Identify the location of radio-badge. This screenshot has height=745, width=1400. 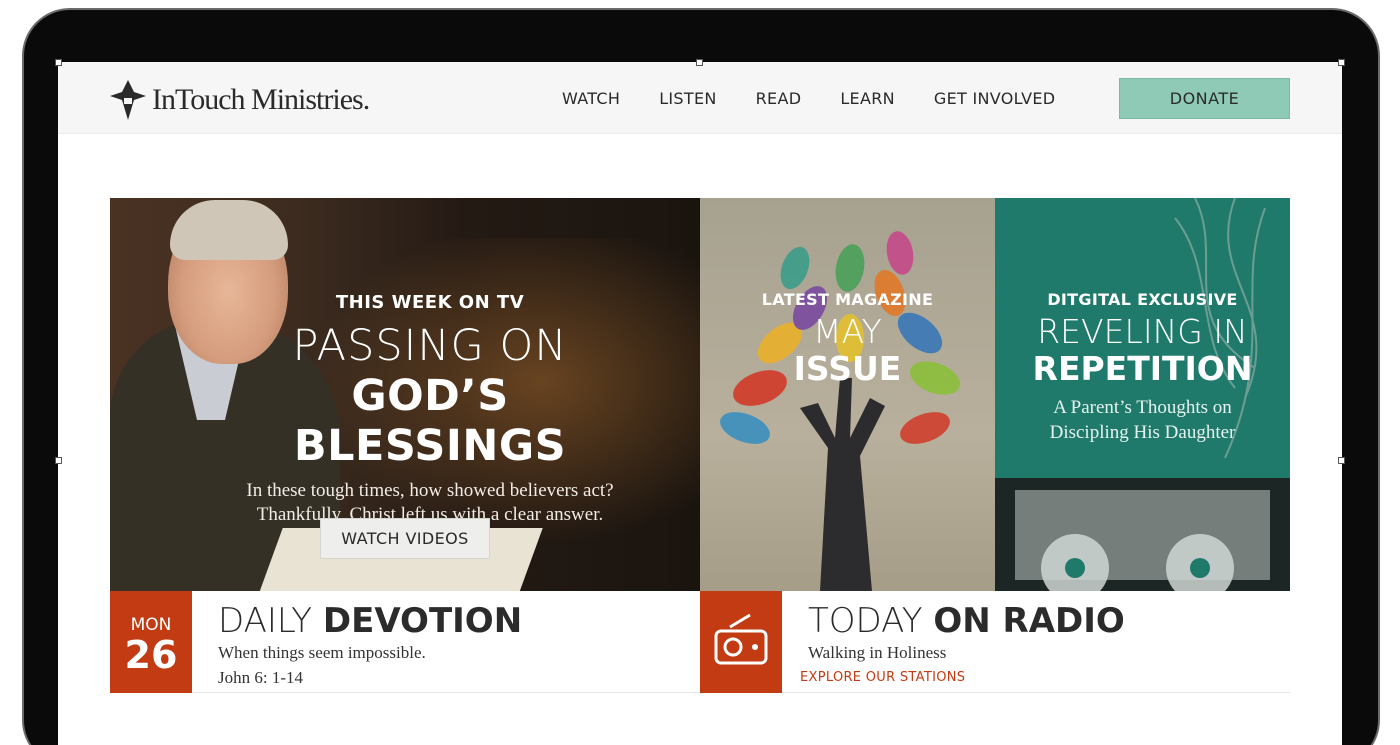
(741, 642).